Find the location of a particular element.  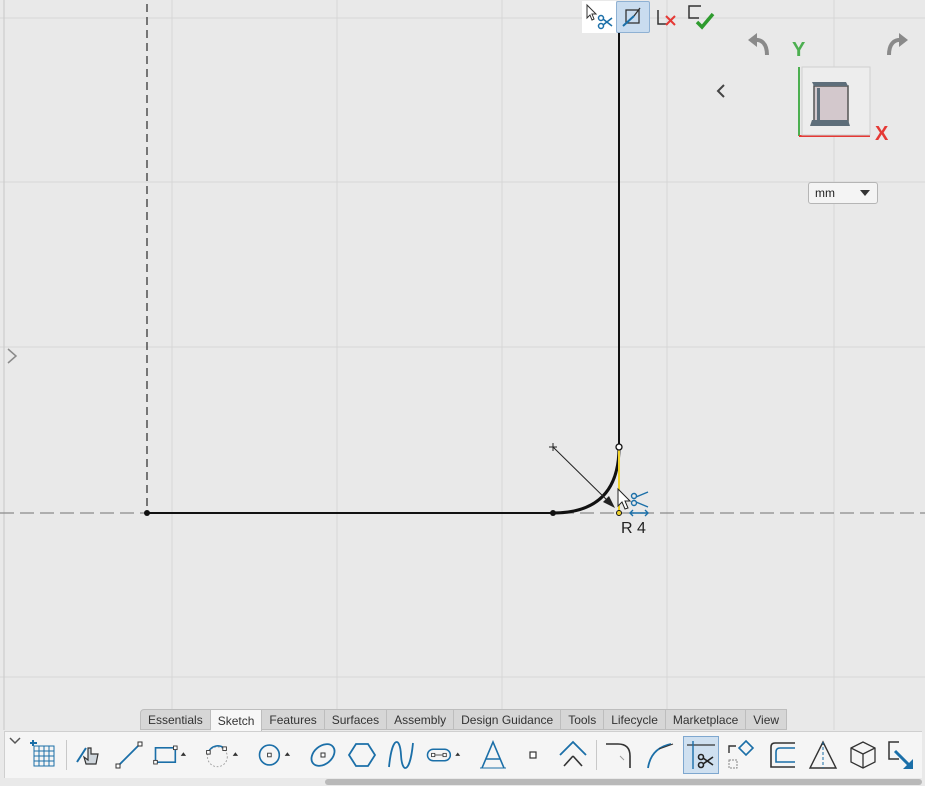

smart-pick-icon is located at coordinates (87, 756).